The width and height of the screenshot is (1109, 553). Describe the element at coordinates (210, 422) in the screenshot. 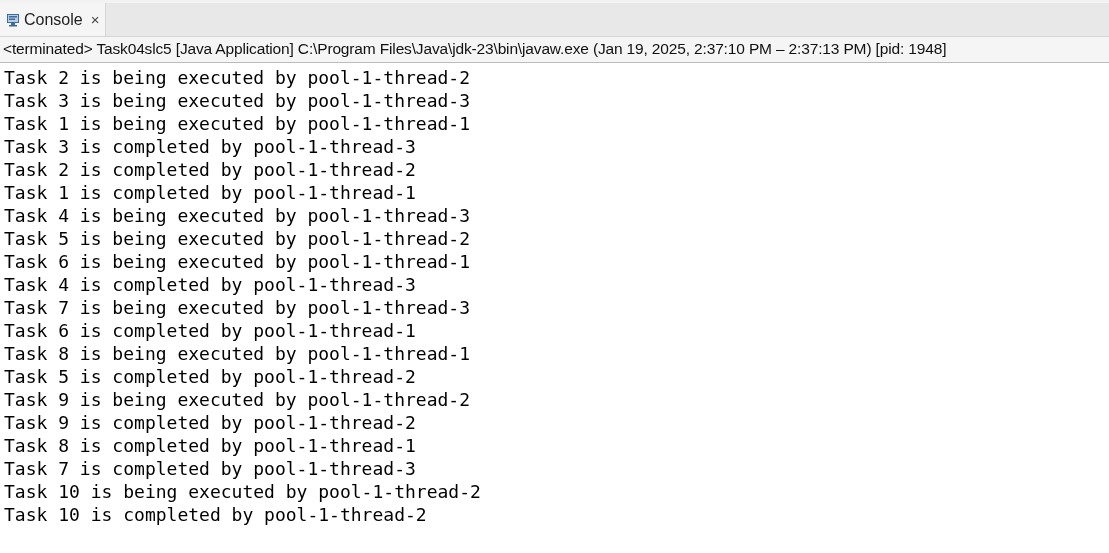

I see `console-output-line: Task 9 is completed by pool-1-thread-2` at that location.